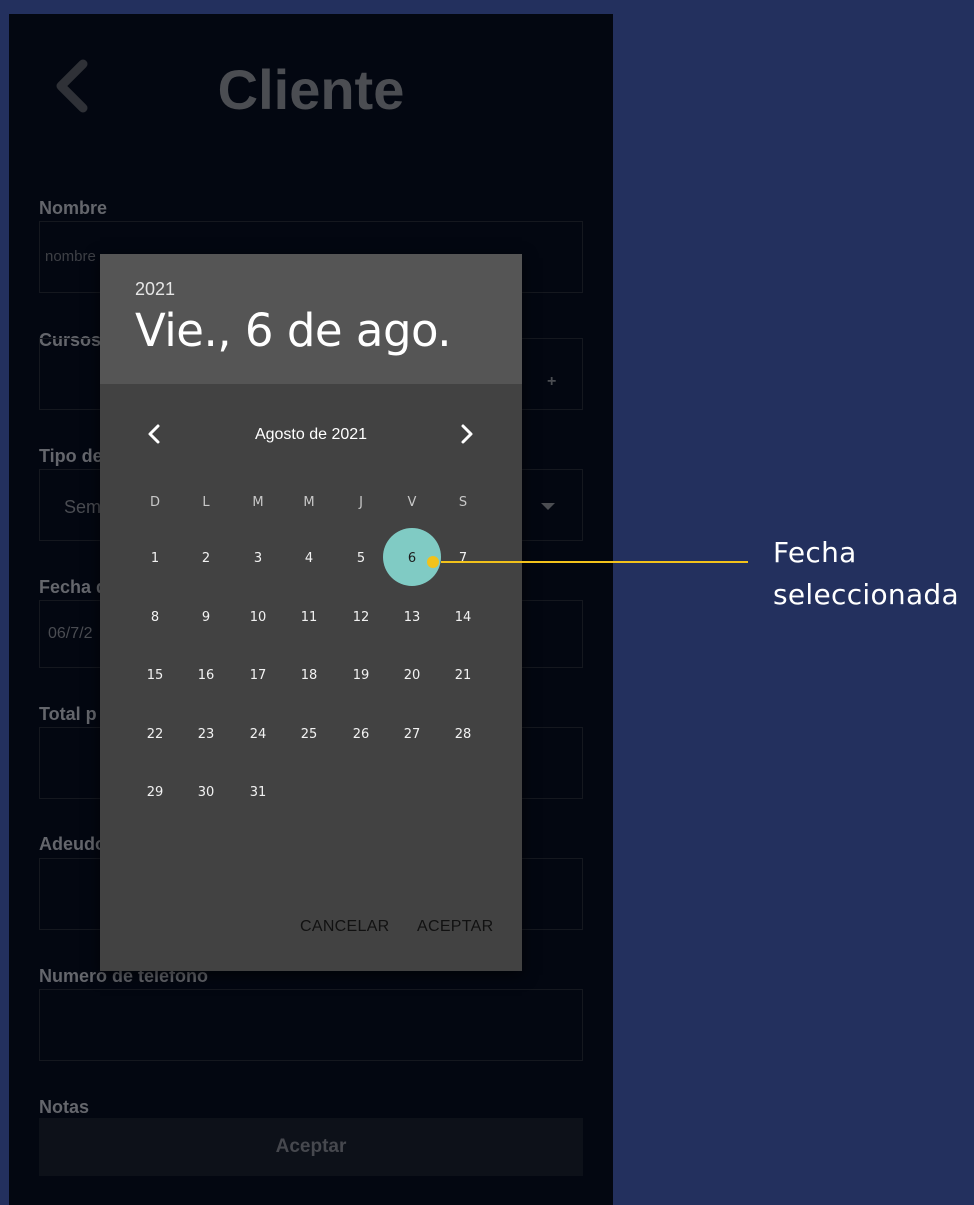 The width and height of the screenshot is (974, 1205). Describe the element at coordinates (73, 587) in the screenshot. I see `fecha-label: Fecha d` at that location.